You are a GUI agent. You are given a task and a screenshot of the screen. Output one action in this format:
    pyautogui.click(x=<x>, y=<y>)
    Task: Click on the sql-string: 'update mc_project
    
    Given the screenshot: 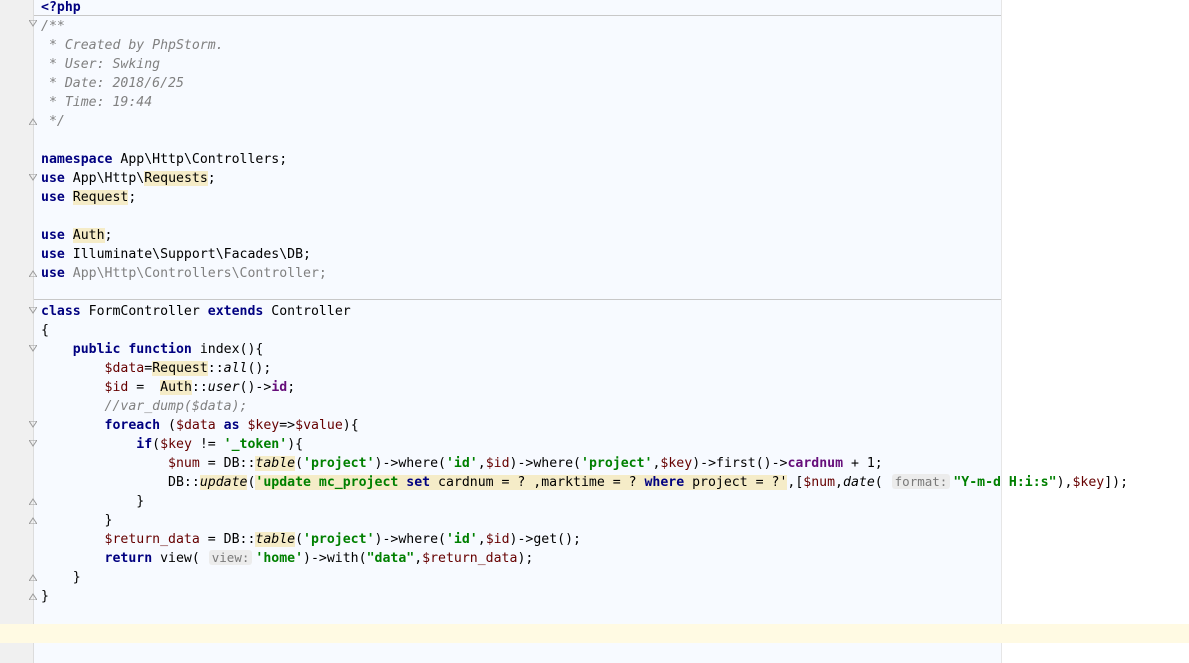 What is the action you would take?
    pyautogui.click(x=331, y=482)
    